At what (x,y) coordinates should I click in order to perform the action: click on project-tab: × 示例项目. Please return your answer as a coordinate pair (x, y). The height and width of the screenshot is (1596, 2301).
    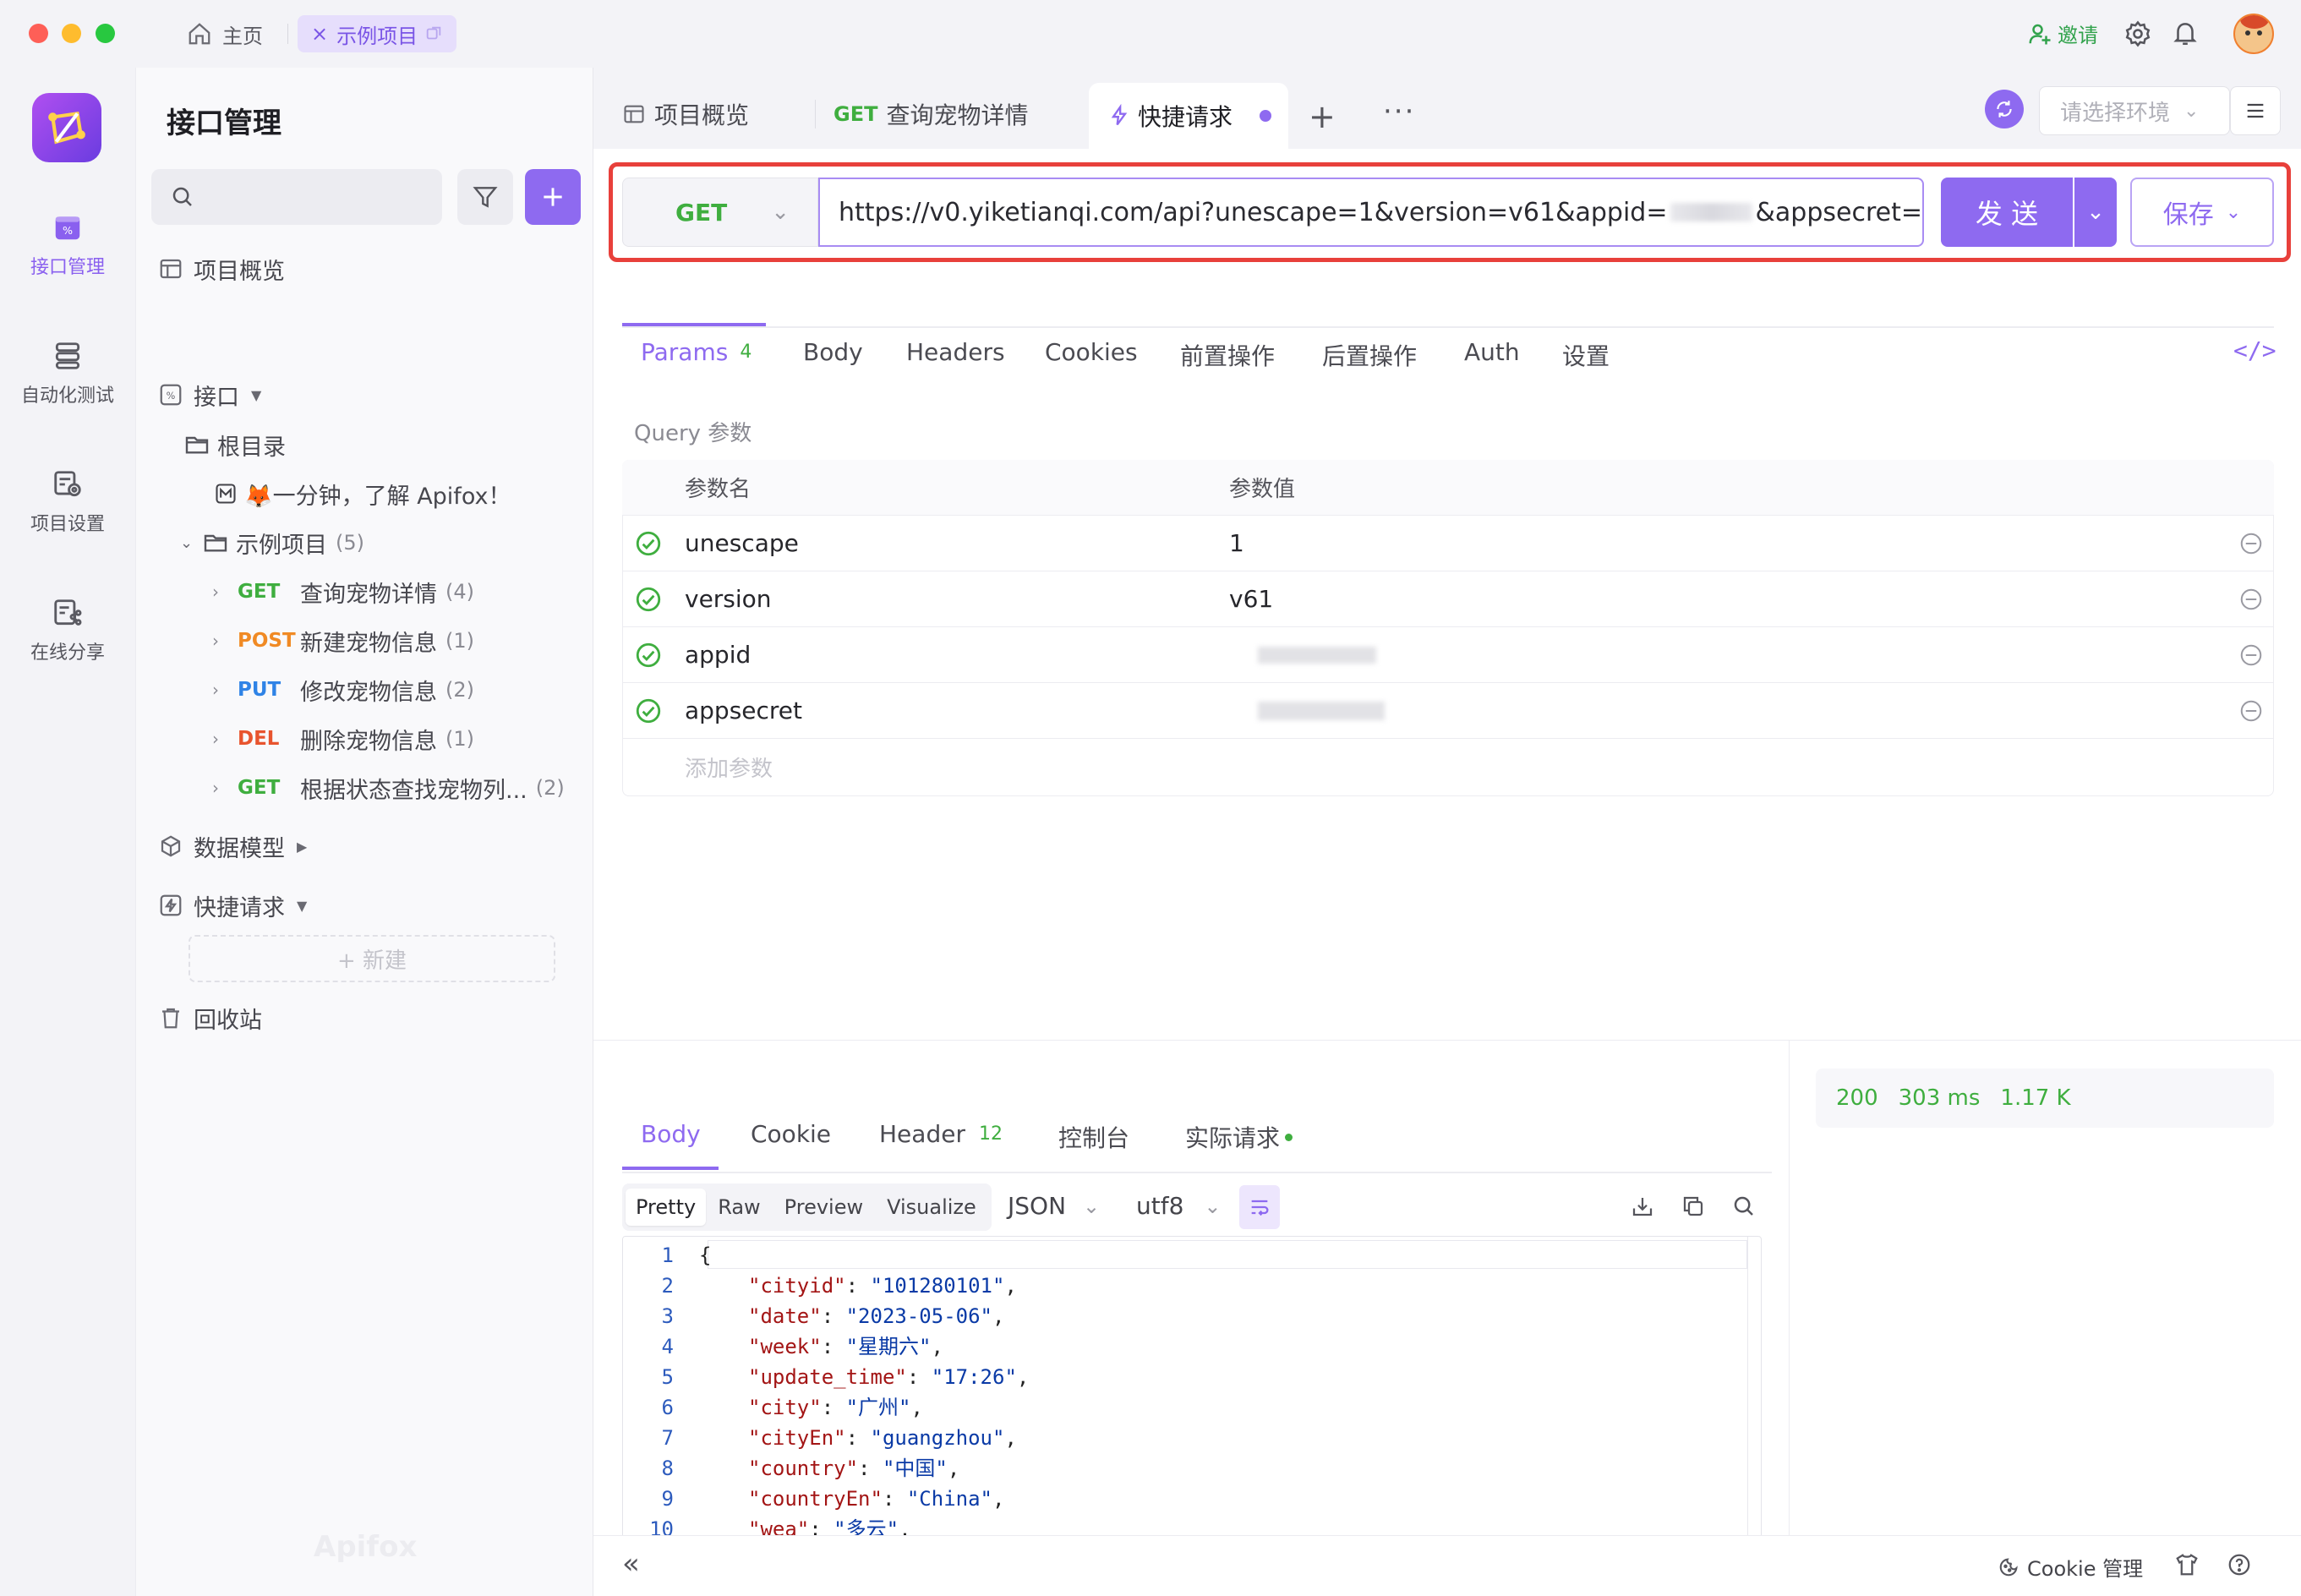
    Looking at the image, I should click on (377, 33).